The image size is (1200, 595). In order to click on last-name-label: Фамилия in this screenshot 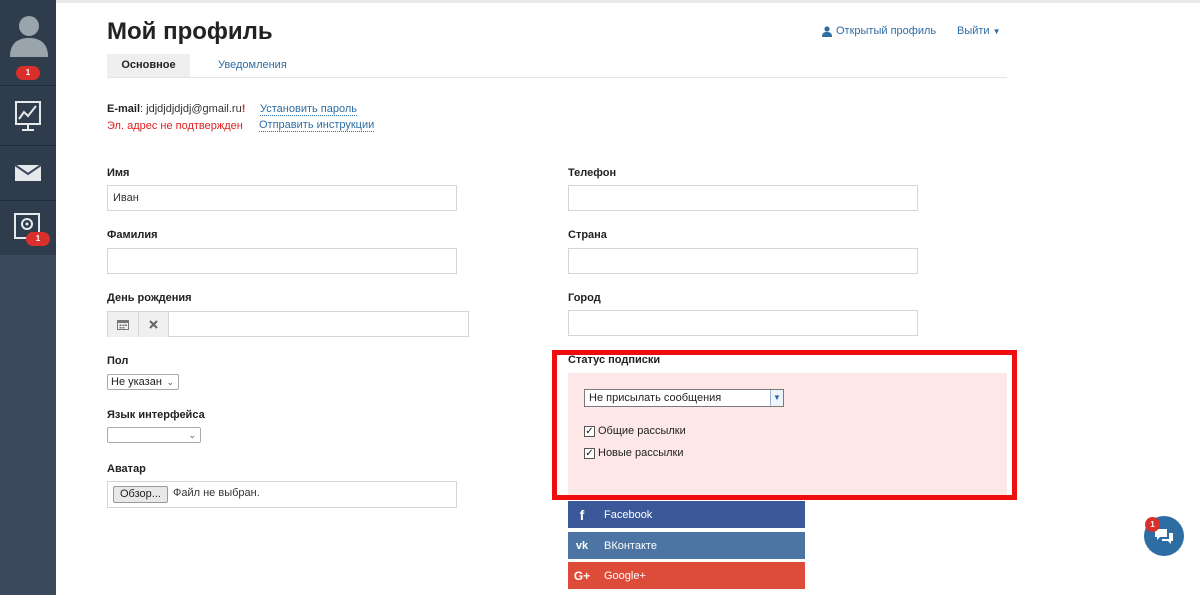, I will do `click(132, 235)`.